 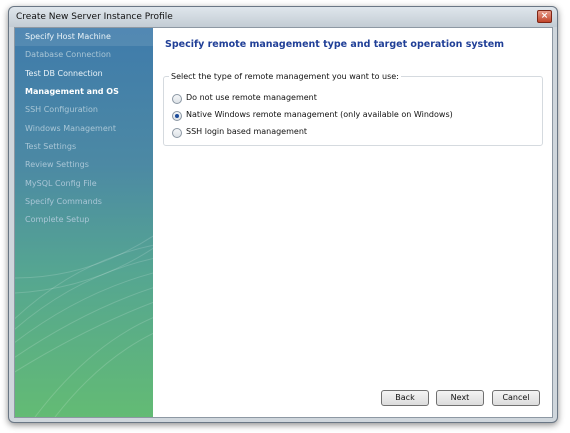 What do you see at coordinates (516, 398) in the screenshot?
I see `cancel-button: Cancel` at bounding box center [516, 398].